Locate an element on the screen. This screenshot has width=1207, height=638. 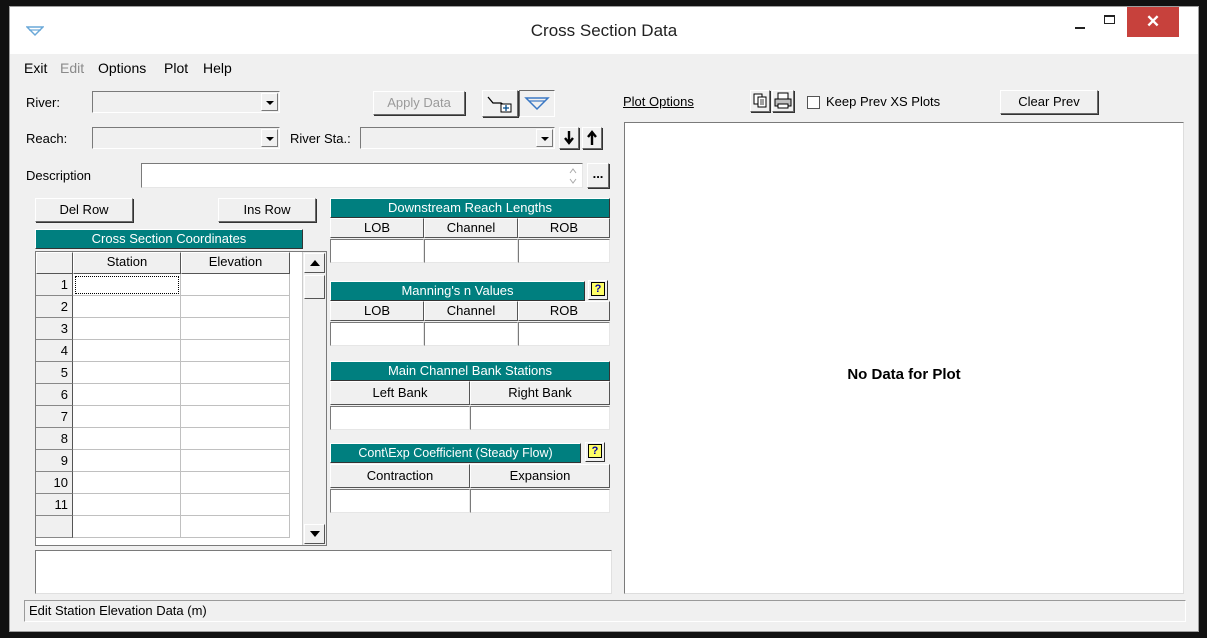
del-row-button: Del Row is located at coordinates (84, 210).